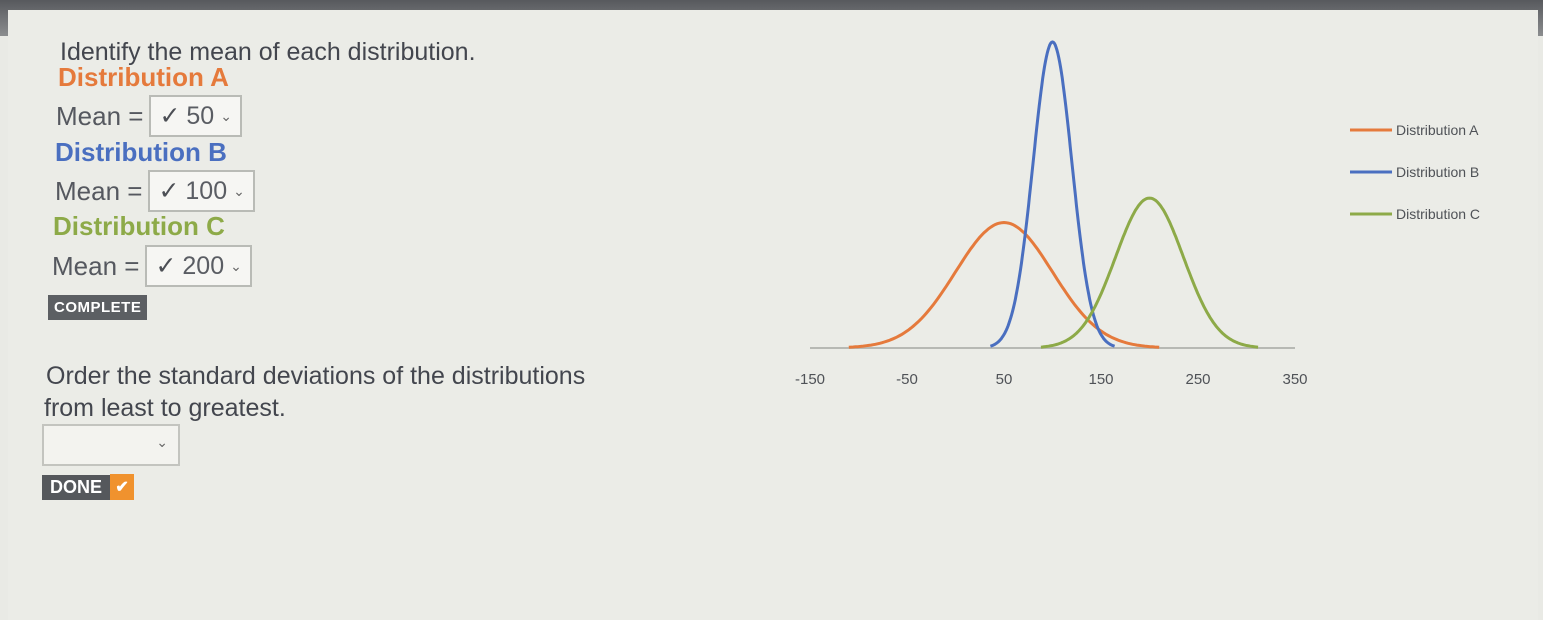 Image resolution: width=1543 pixels, height=620 pixels. I want to click on question-order-line2: from least to greatest., so click(165, 408).